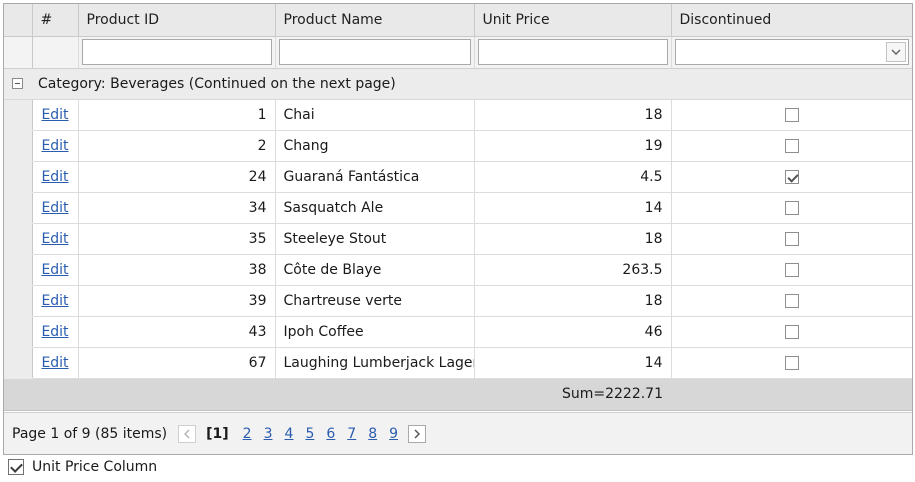  I want to click on product-id-cell: 1, so click(177, 115).